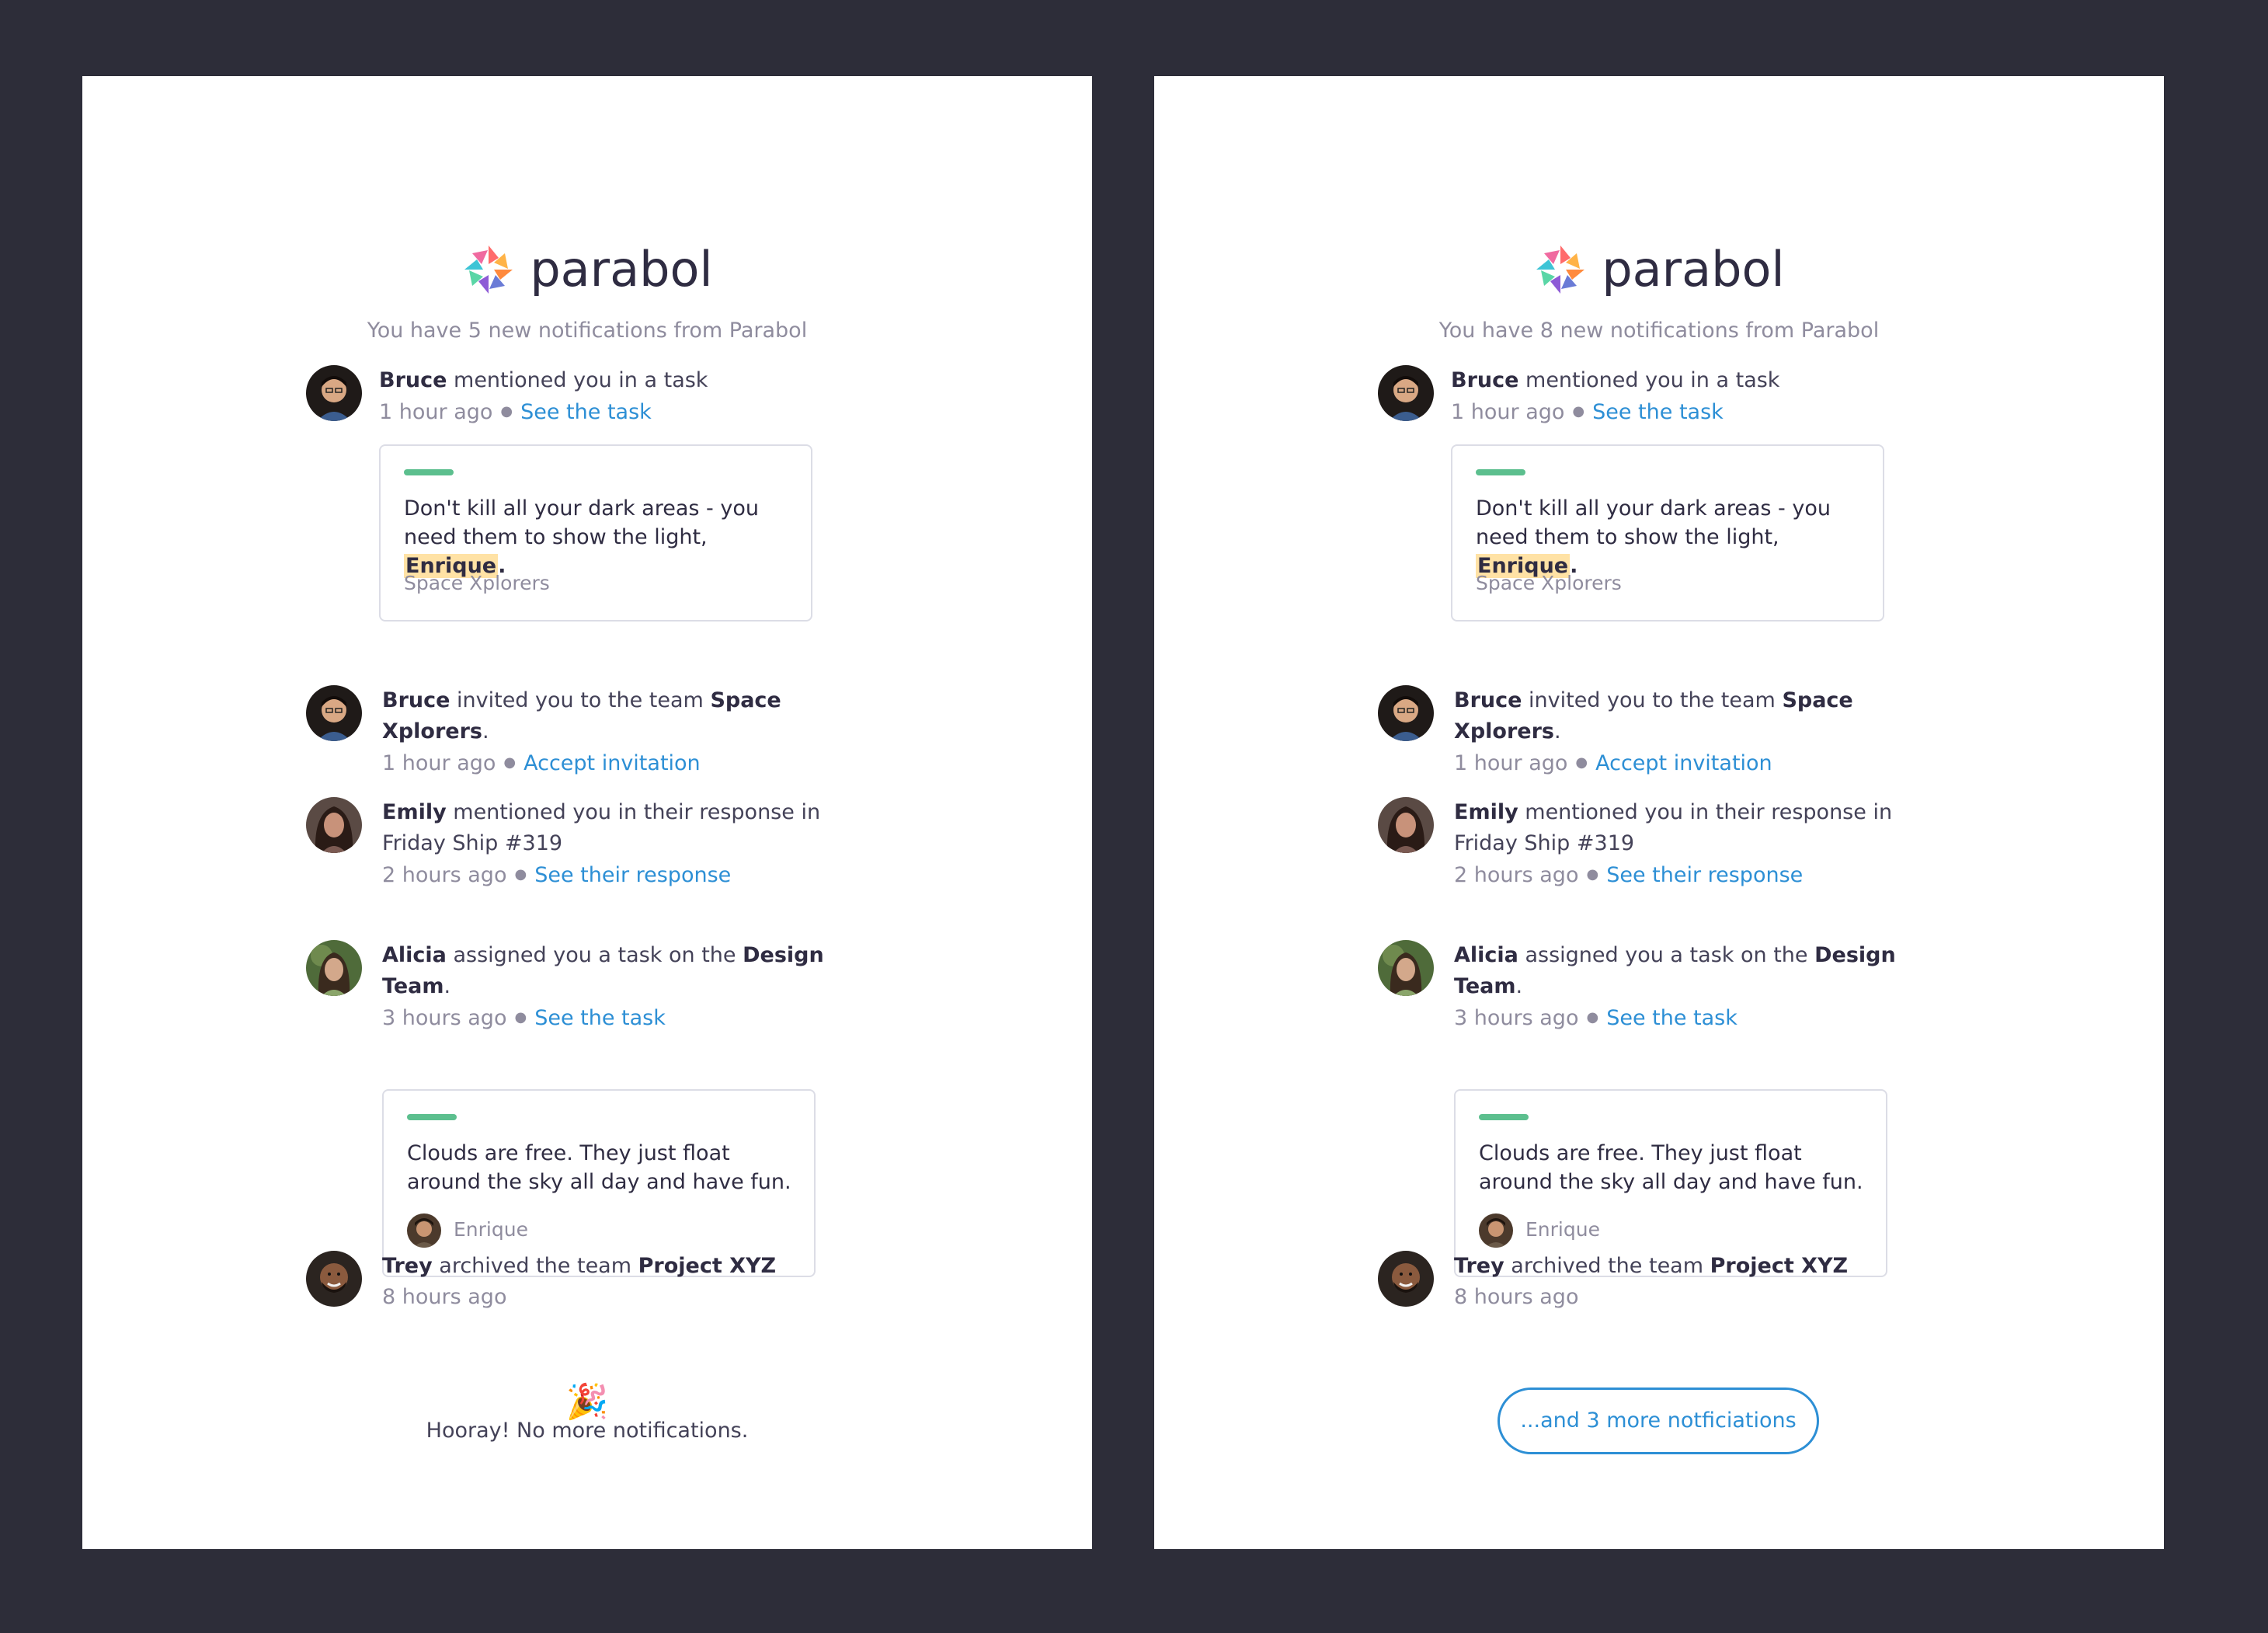 The height and width of the screenshot is (1633, 2268). What do you see at coordinates (1659, 1421) in the screenshot?
I see `more-notifications-button: ...and 3 more notficiations` at bounding box center [1659, 1421].